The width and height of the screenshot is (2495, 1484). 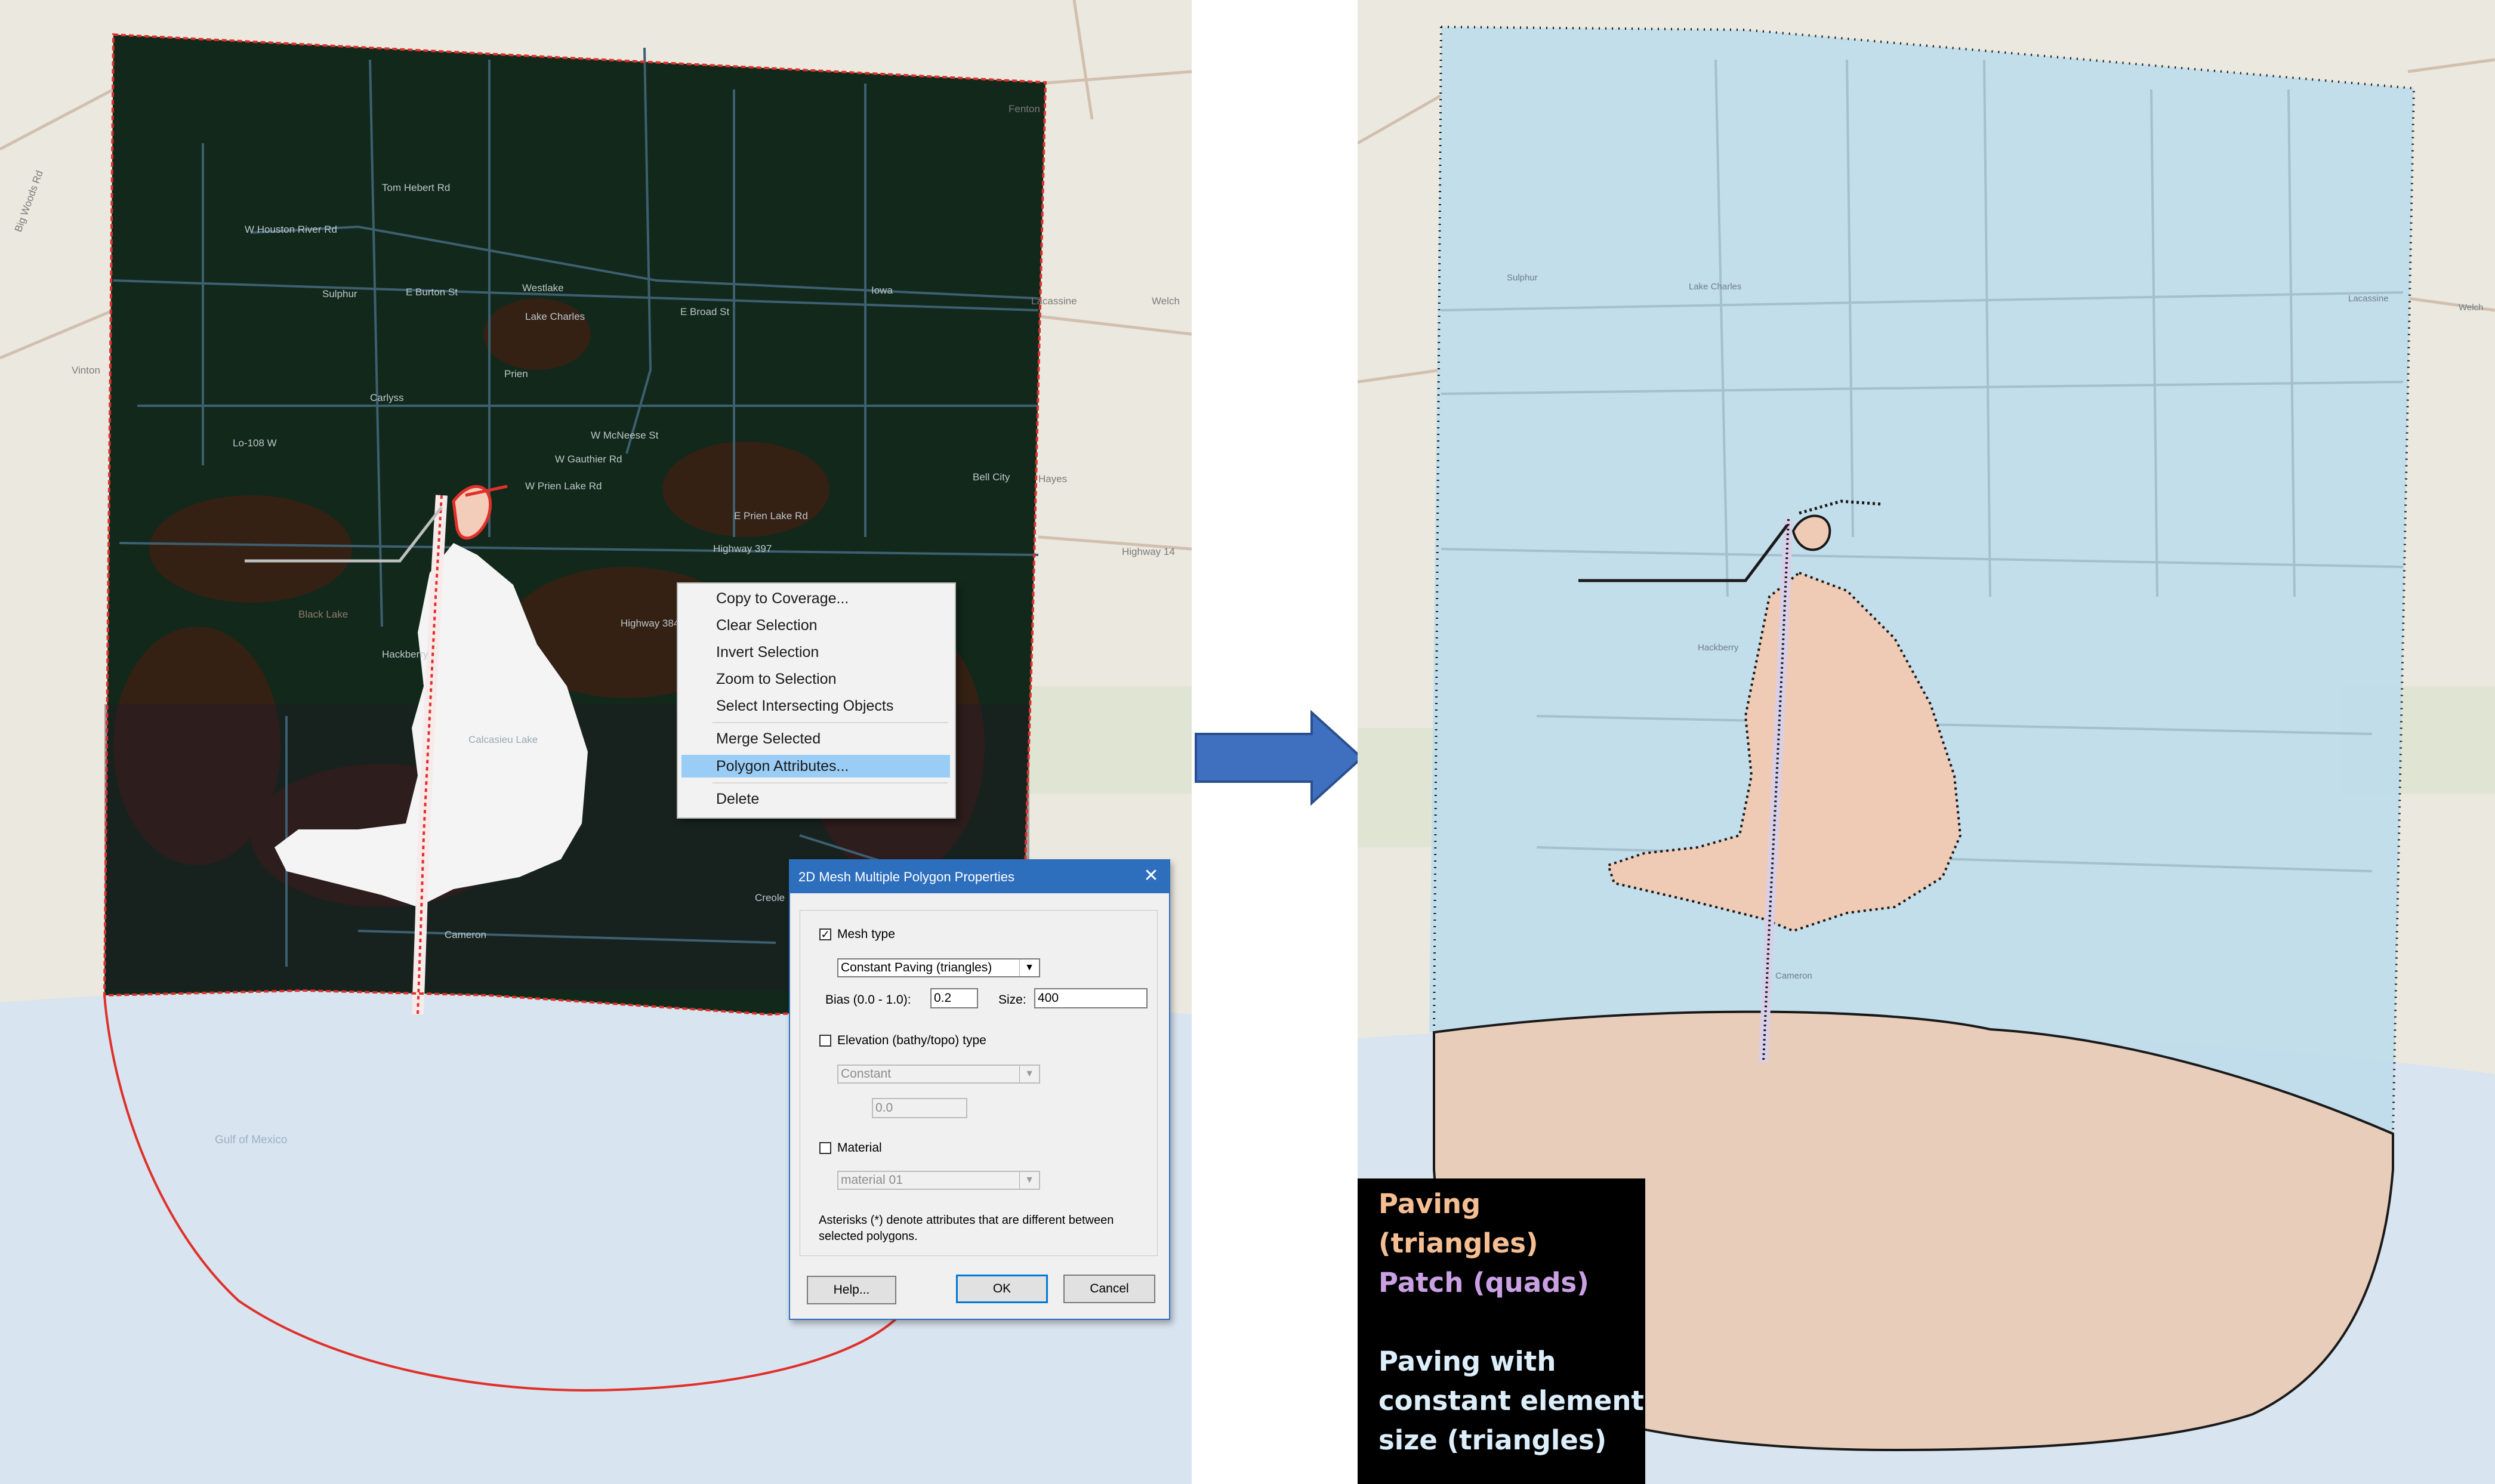 What do you see at coordinates (816, 738) in the screenshot?
I see `menu-item-merge-selected: Merge Selected` at bounding box center [816, 738].